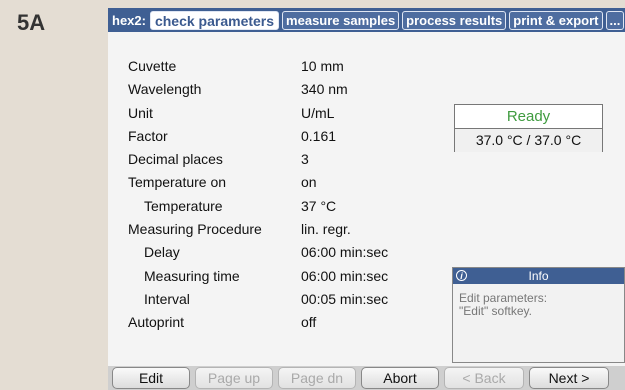 The width and height of the screenshot is (625, 390). I want to click on param-row-wavelength: Wavelength 340 nm, so click(278, 92).